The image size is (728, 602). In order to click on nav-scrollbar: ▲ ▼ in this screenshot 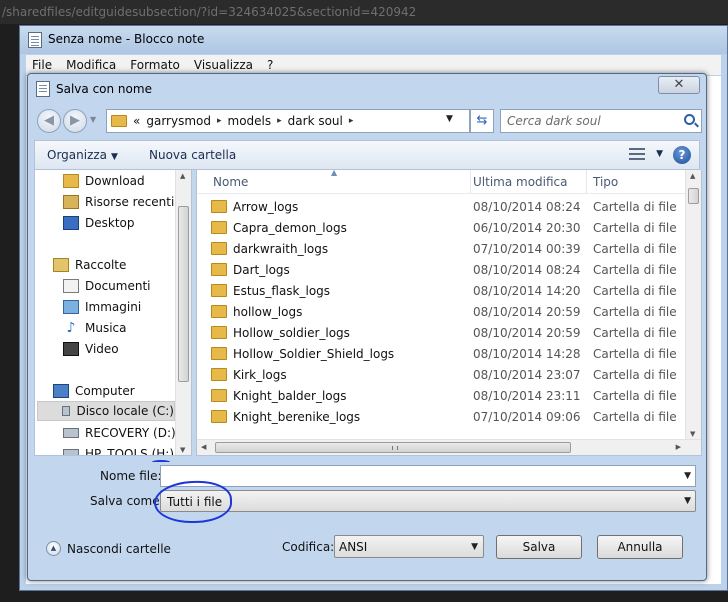, I will do `click(183, 312)`.